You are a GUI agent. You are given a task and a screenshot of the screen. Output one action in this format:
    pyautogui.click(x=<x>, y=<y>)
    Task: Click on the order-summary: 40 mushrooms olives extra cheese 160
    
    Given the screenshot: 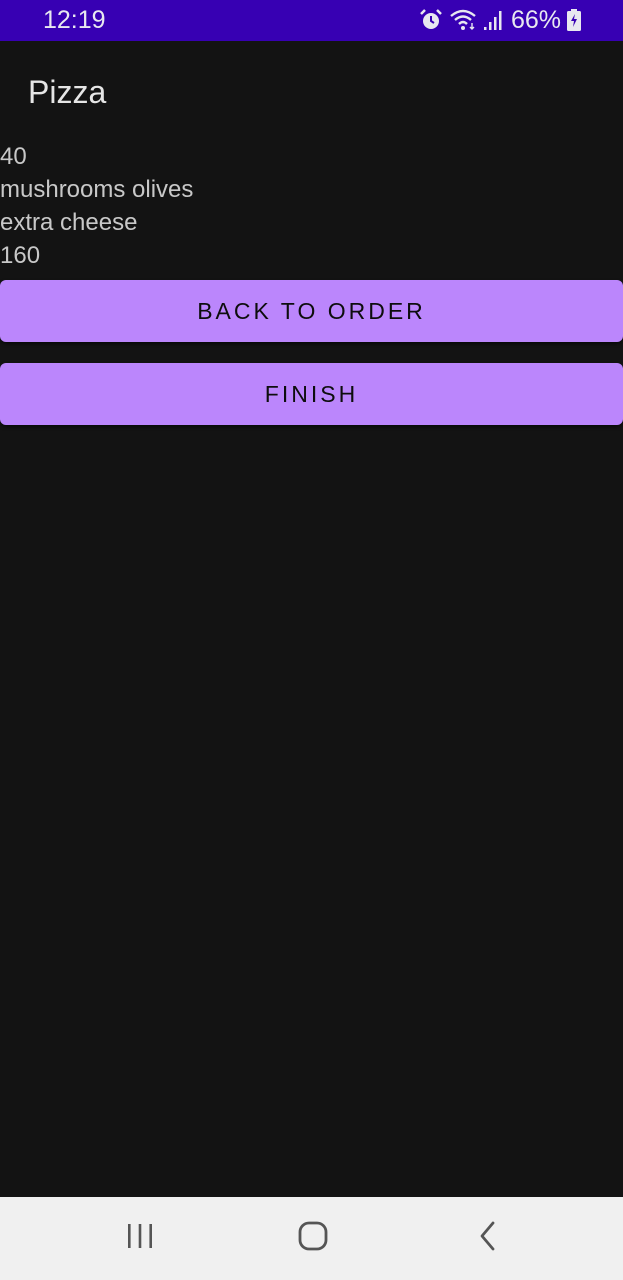 What is the action you would take?
    pyautogui.click(x=311, y=206)
    